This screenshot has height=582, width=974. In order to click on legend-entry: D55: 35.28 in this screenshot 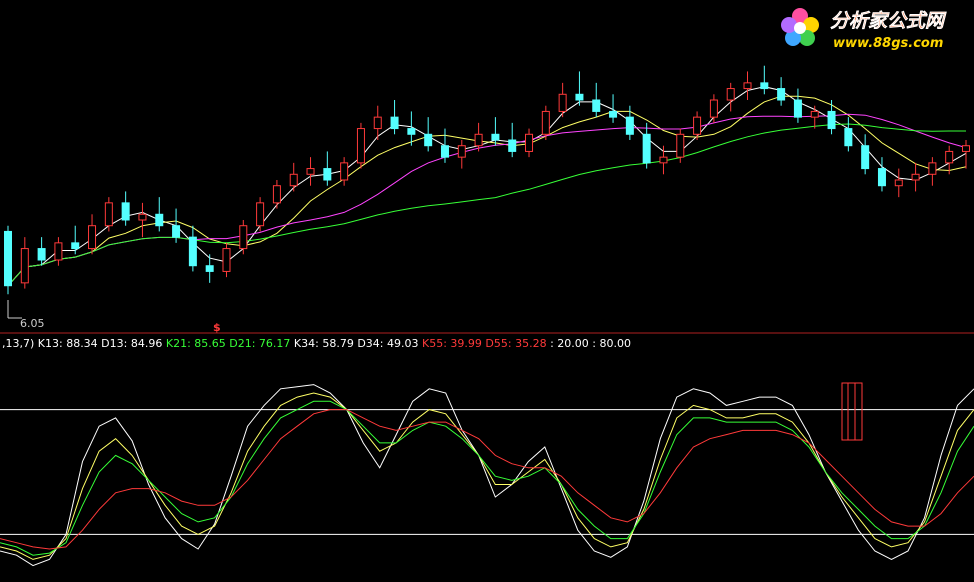, I will do `click(514, 343)`.